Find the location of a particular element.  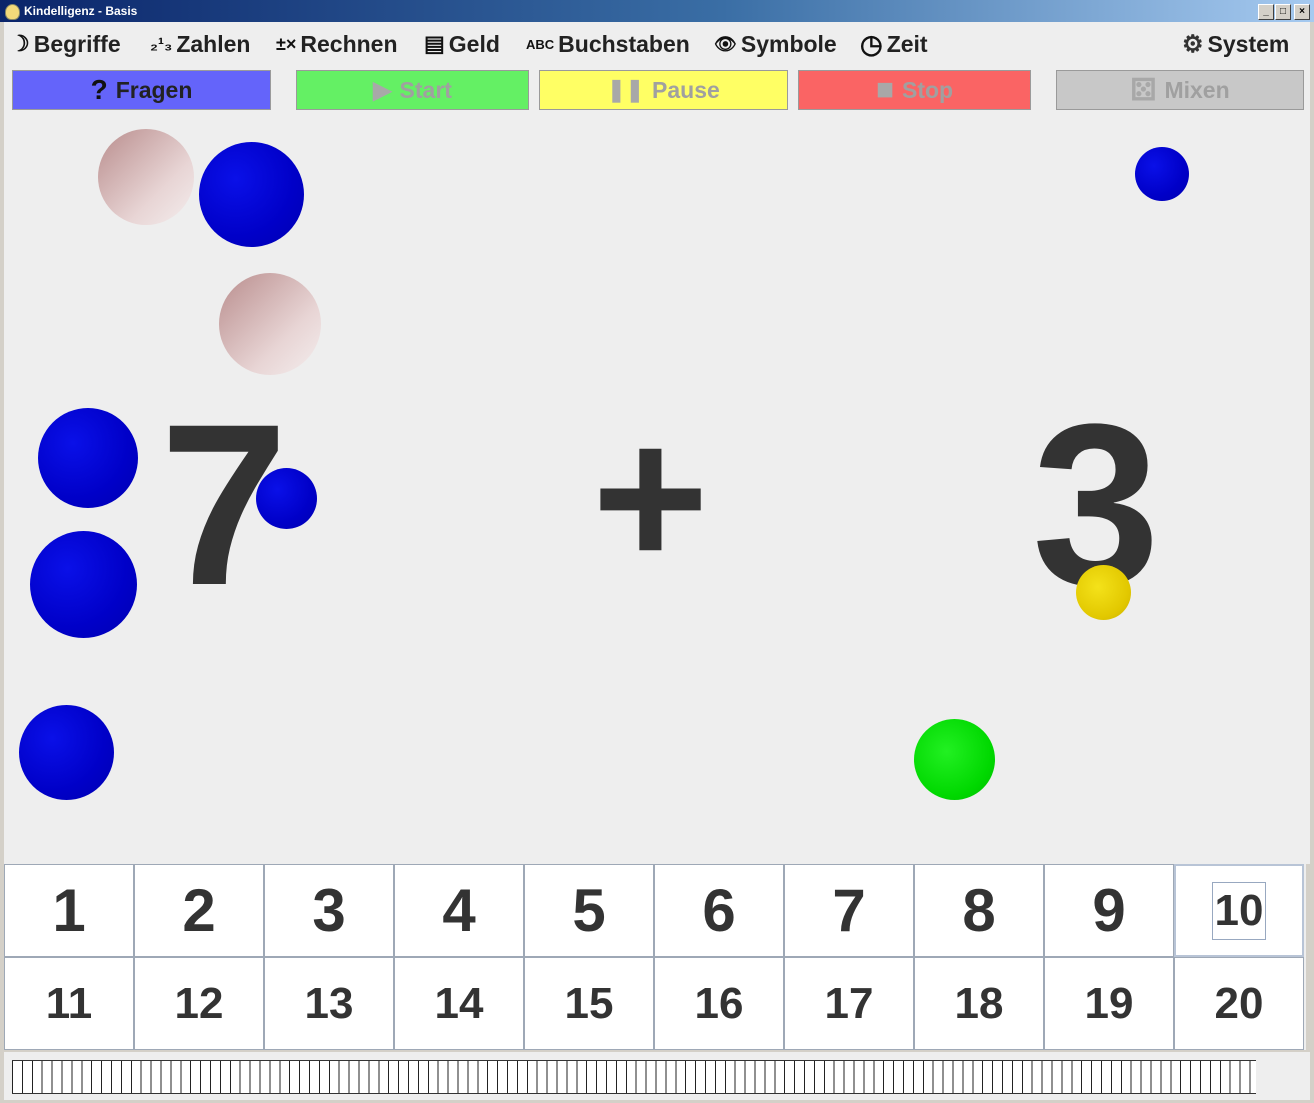

dice-icon: ⚄ is located at coordinates (1143, 90).